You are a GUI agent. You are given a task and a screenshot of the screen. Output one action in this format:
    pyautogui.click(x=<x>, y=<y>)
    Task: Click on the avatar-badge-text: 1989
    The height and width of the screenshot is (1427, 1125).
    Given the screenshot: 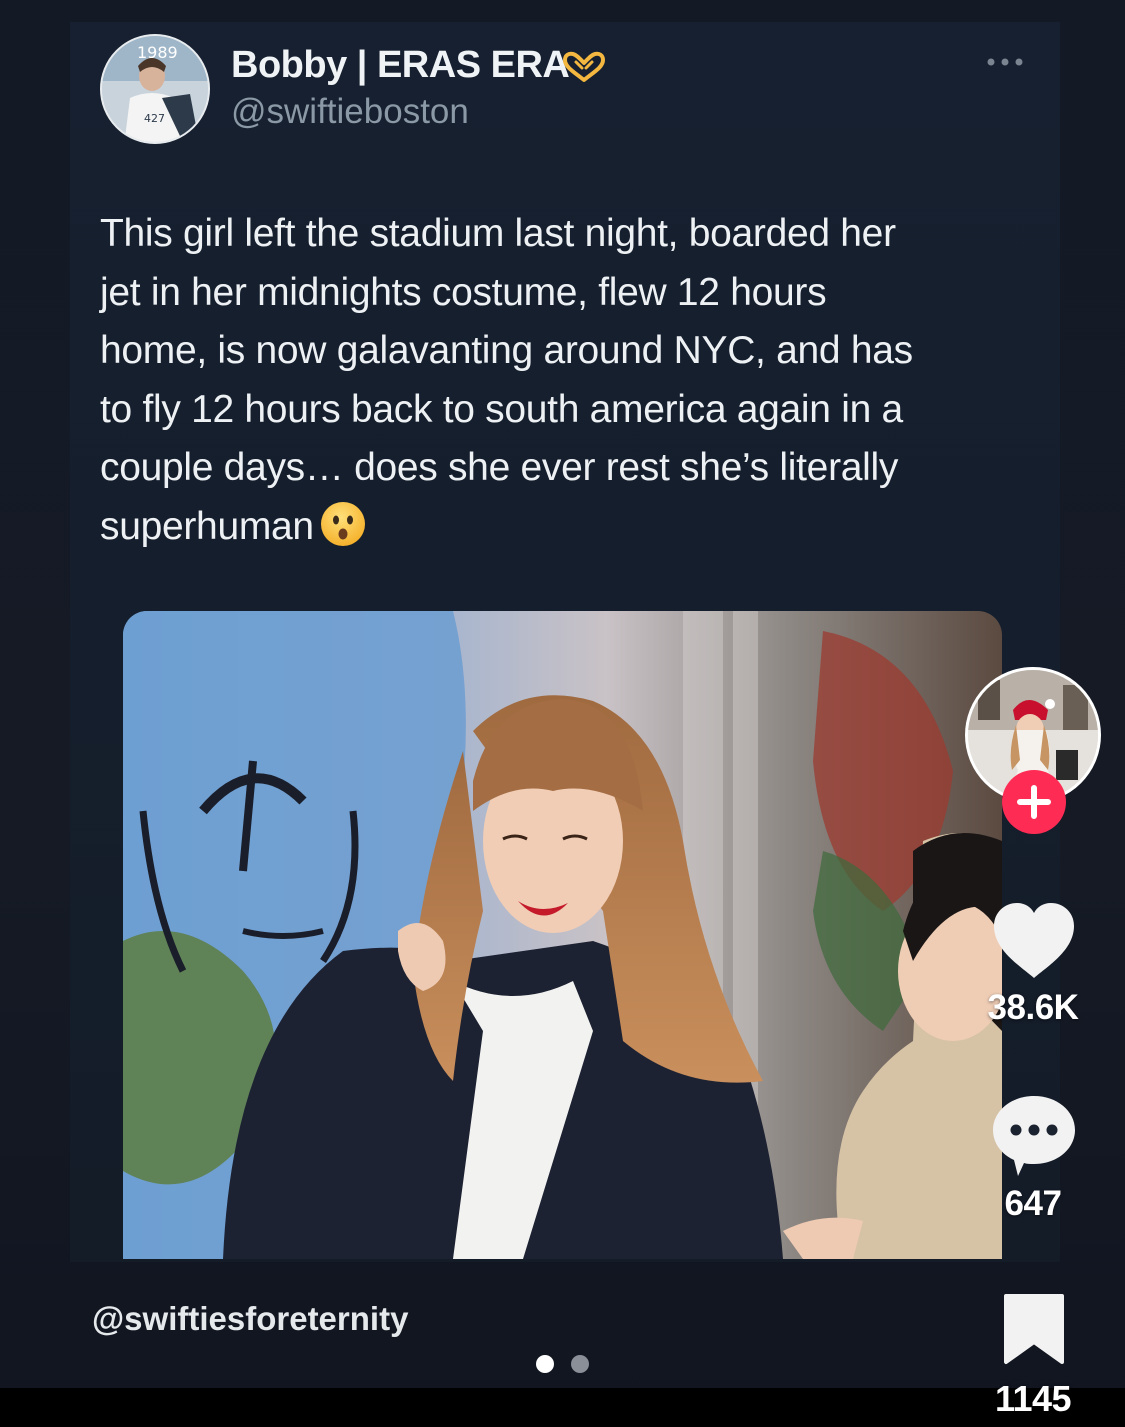 What is the action you would take?
    pyautogui.click(x=157, y=52)
    